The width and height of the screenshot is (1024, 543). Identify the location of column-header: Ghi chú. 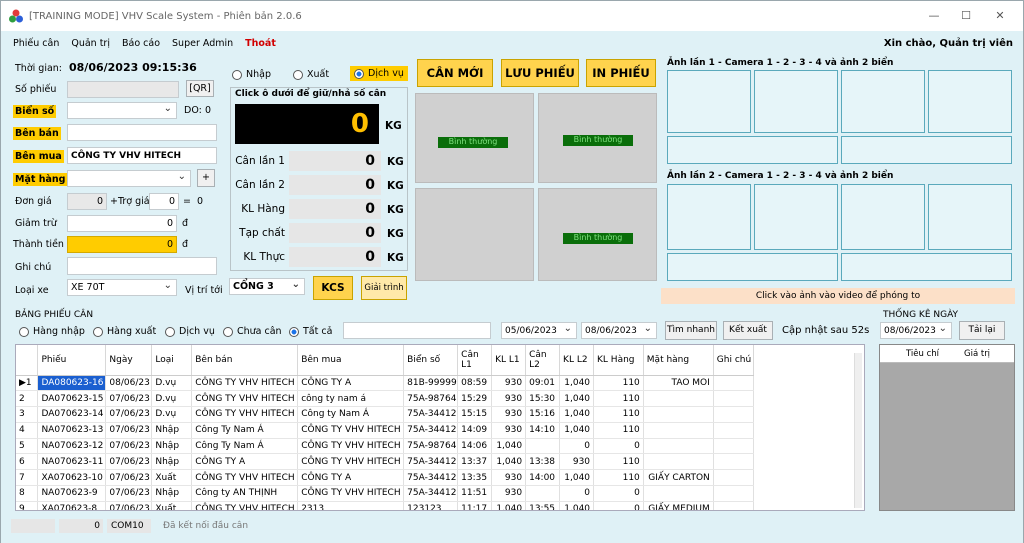
(733, 360).